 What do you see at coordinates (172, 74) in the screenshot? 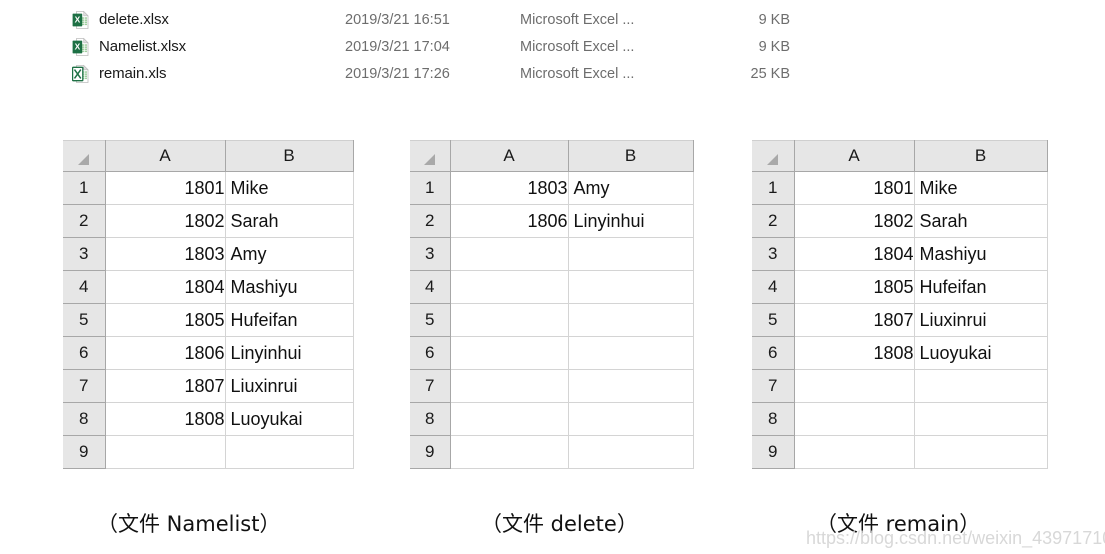
I see `file-name-cell: remain.xls` at bounding box center [172, 74].